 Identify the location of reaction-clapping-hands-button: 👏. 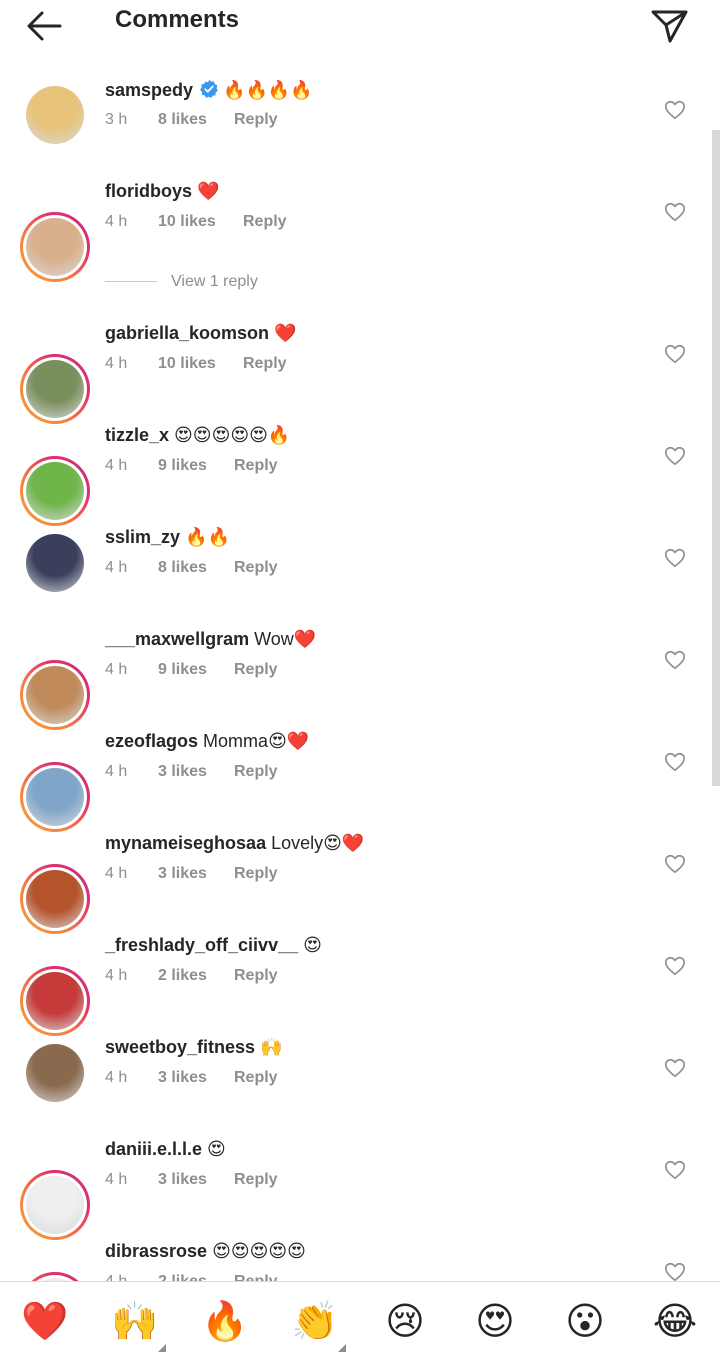
(318, 1324).